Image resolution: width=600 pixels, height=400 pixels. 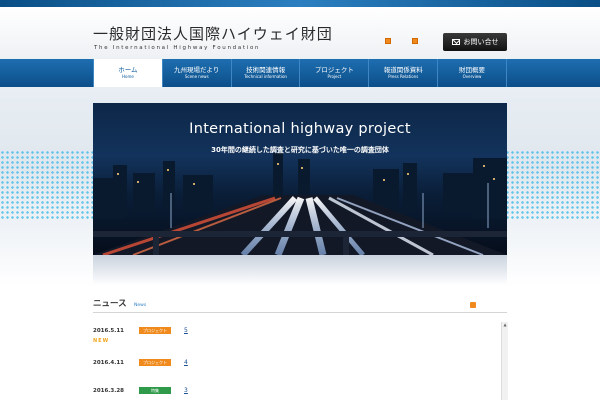 I want to click on news-item: 2016.4.11 プロジェクト 4, so click(x=293, y=362).